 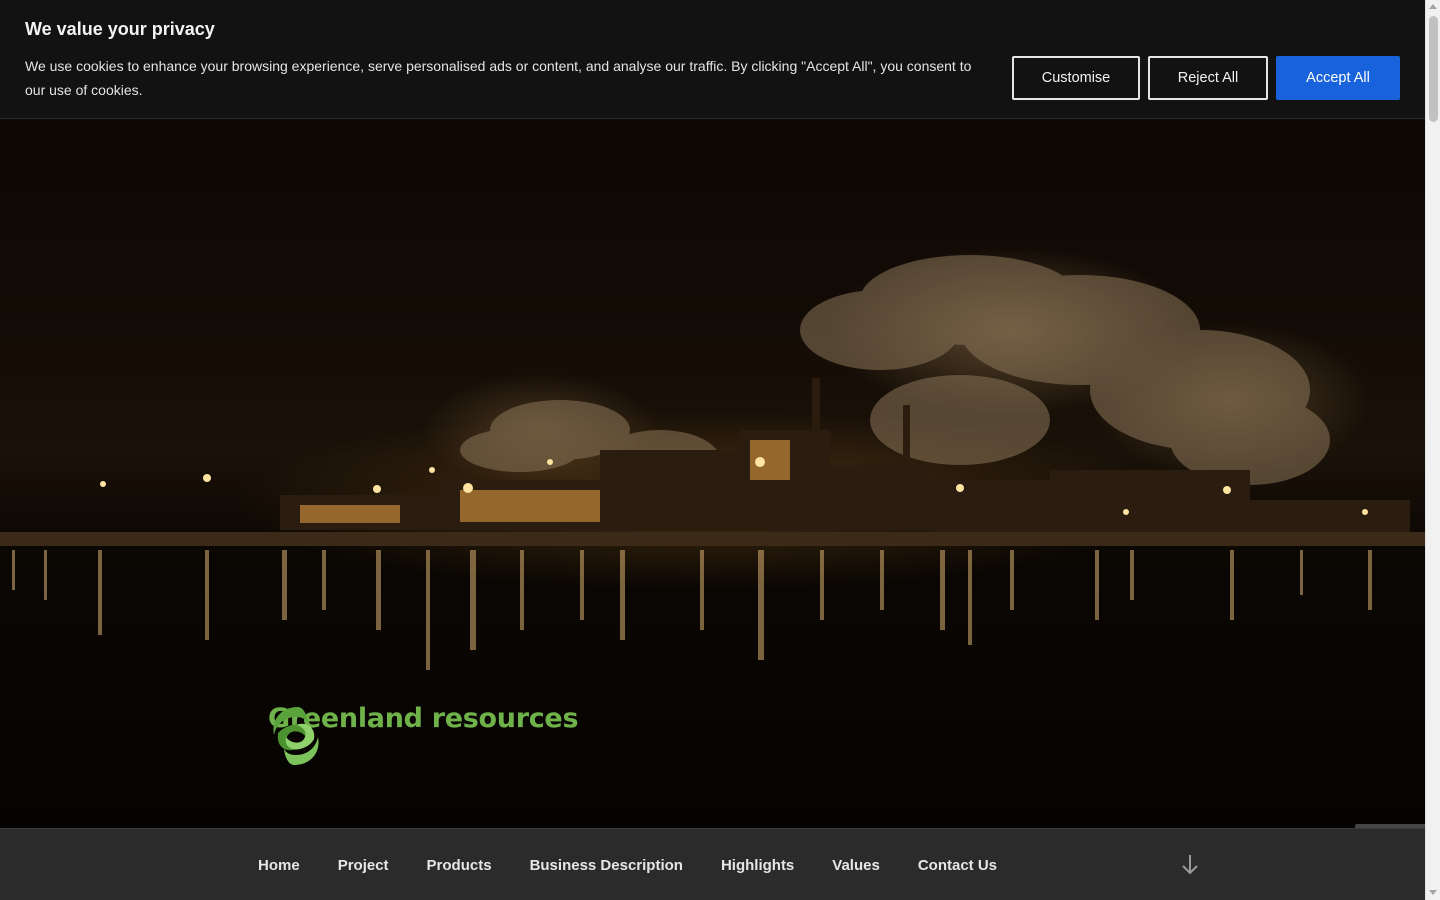 I want to click on nav-item-contact-us: Contact Us, so click(x=957, y=865).